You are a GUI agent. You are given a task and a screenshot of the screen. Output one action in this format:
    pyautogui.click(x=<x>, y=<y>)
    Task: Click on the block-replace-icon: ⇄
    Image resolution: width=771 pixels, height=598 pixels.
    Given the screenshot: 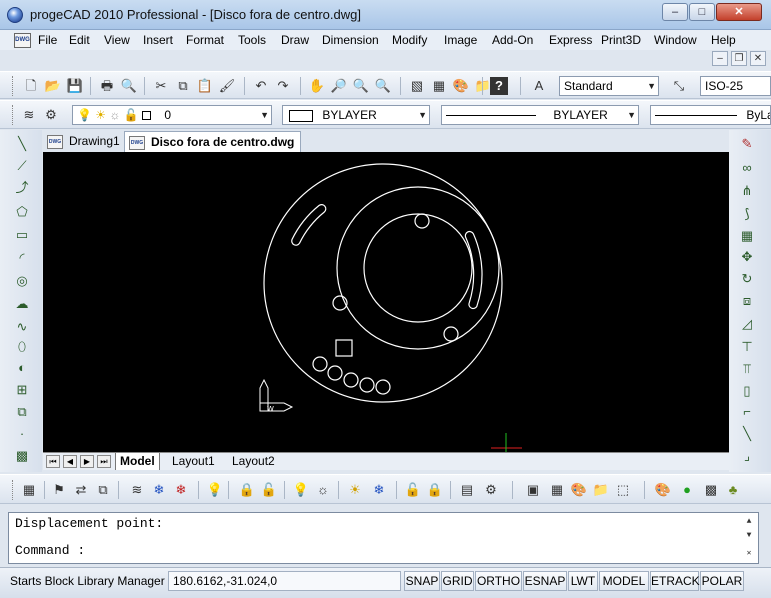 What is the action you would take?
    pyautogui.click(x=81, y=490)
    